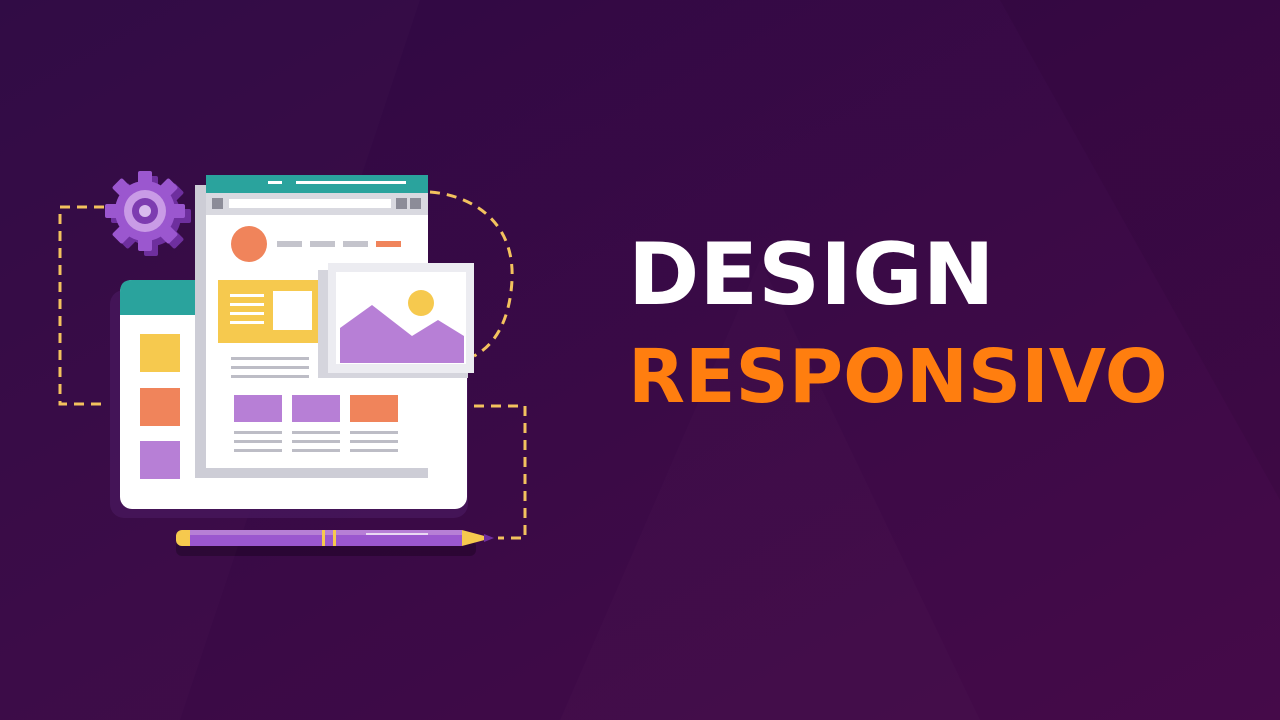  Describe the element at coordinates (310, 203) in the screenshot. I see `browser-address-bar` at that location.